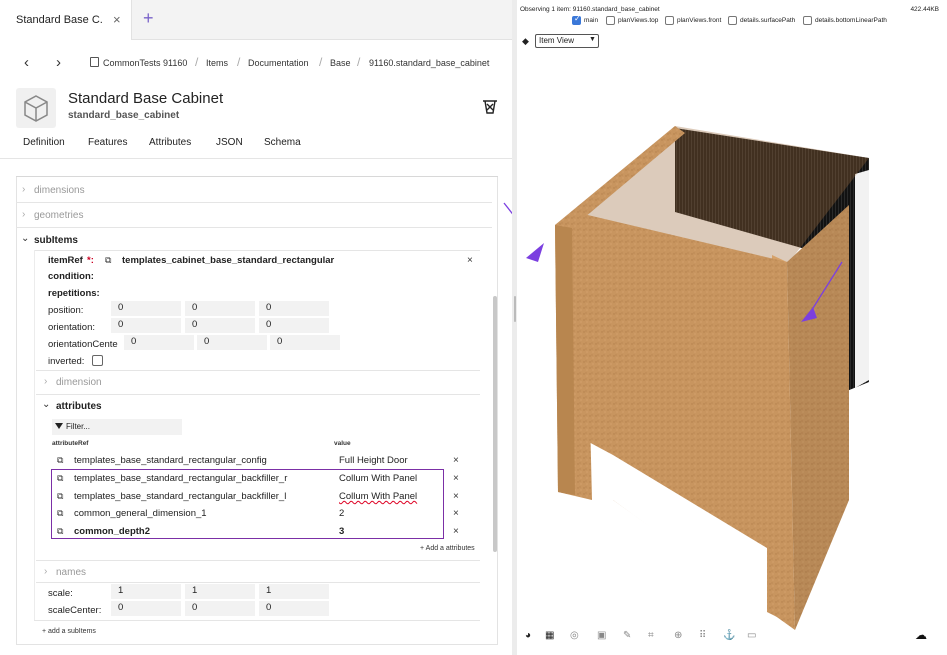 This screenshot has height=655, width=947. Describe the element at coordinates (342, 443) in the screenshot. I see `column-value: value` at that location.